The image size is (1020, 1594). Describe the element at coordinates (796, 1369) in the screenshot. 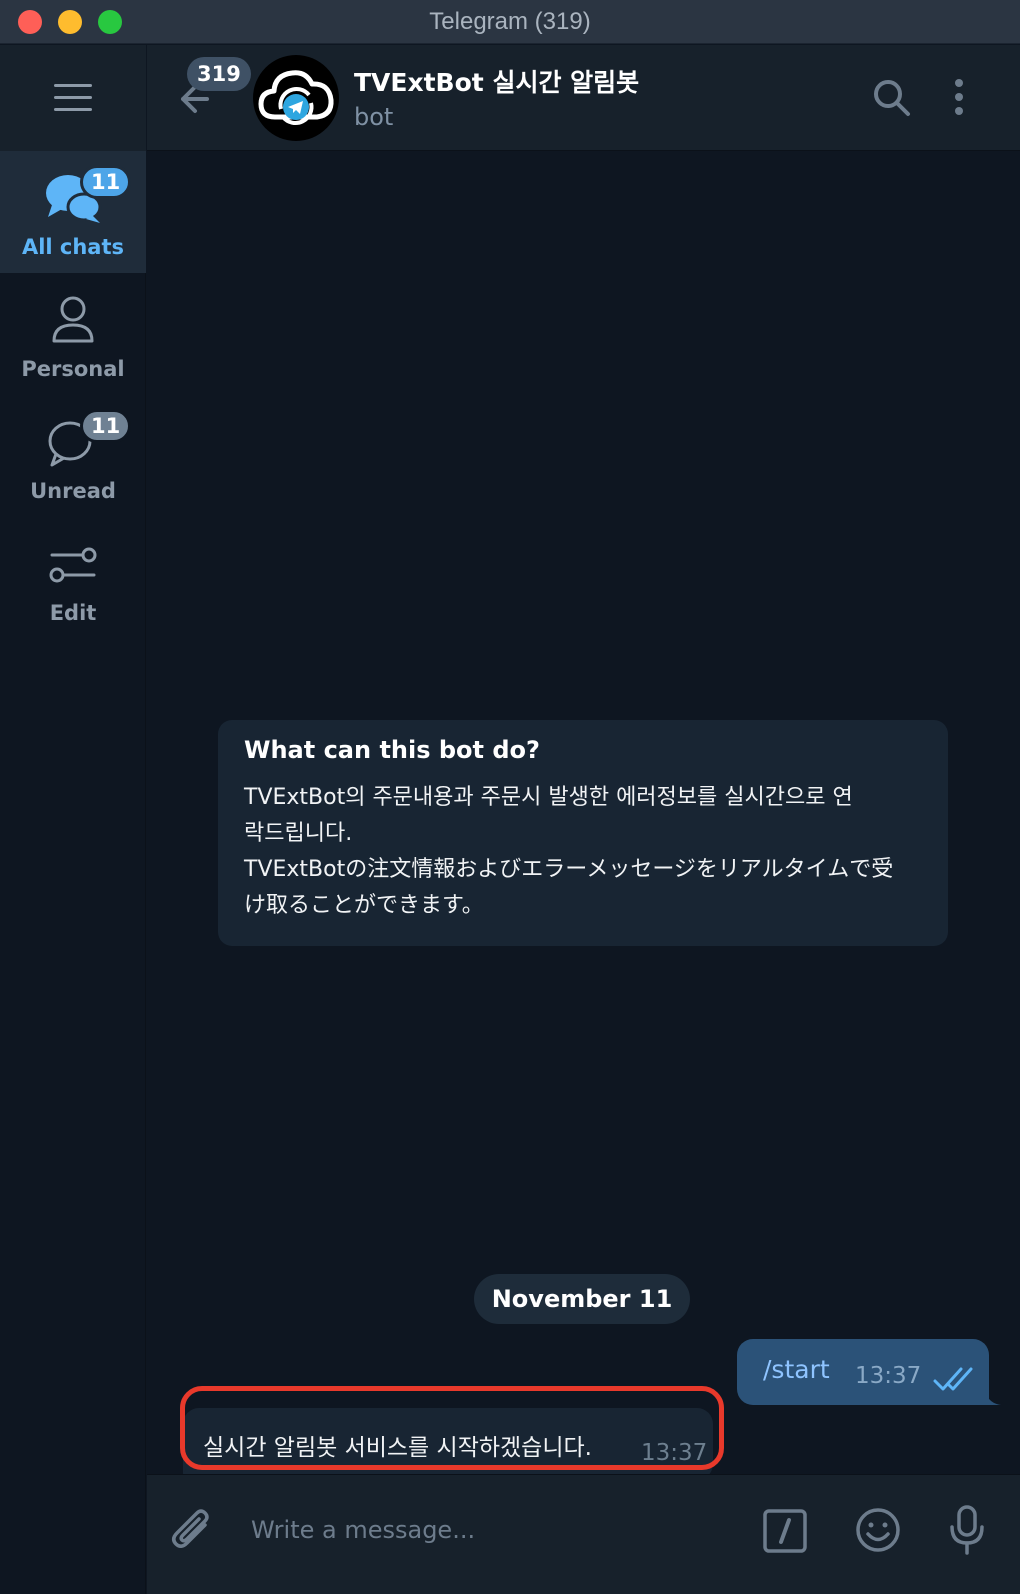

I see `message-text: /start` at that location.